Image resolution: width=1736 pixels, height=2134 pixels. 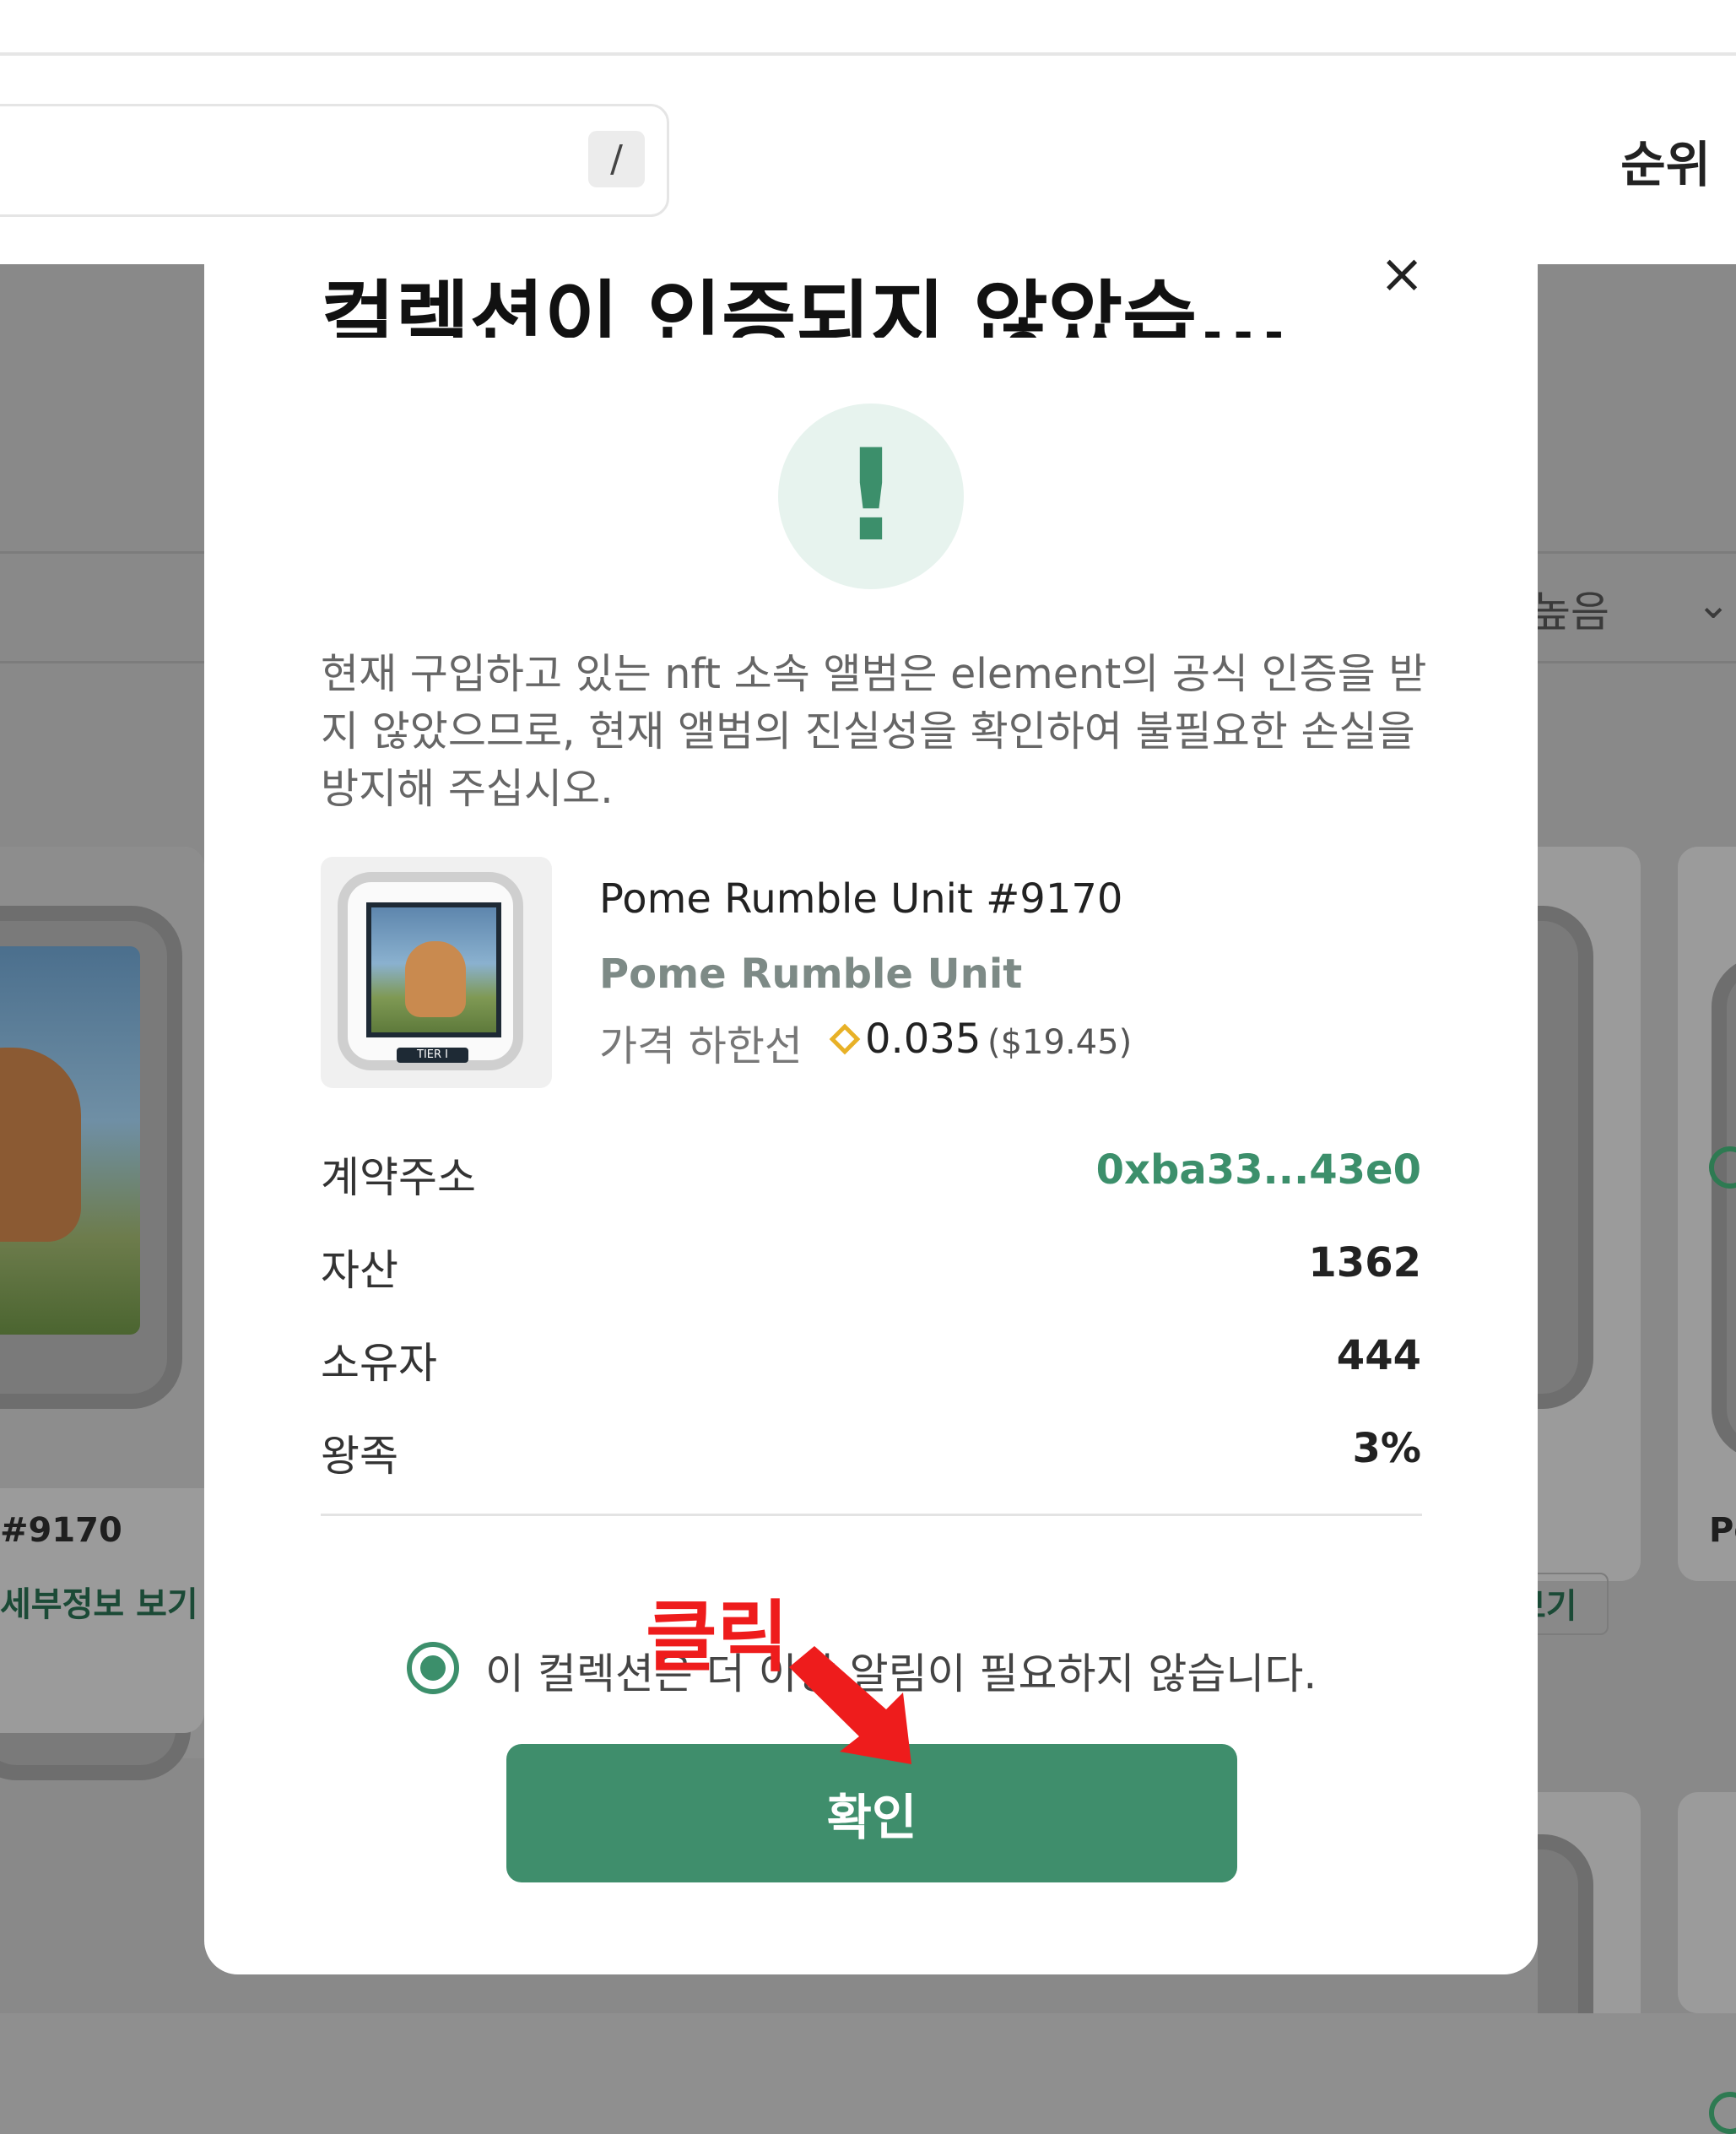 What do you see at coordinates (868, 132) in the screenshot?
I see `top-header: / 순위` at bounding box center [868, 132].